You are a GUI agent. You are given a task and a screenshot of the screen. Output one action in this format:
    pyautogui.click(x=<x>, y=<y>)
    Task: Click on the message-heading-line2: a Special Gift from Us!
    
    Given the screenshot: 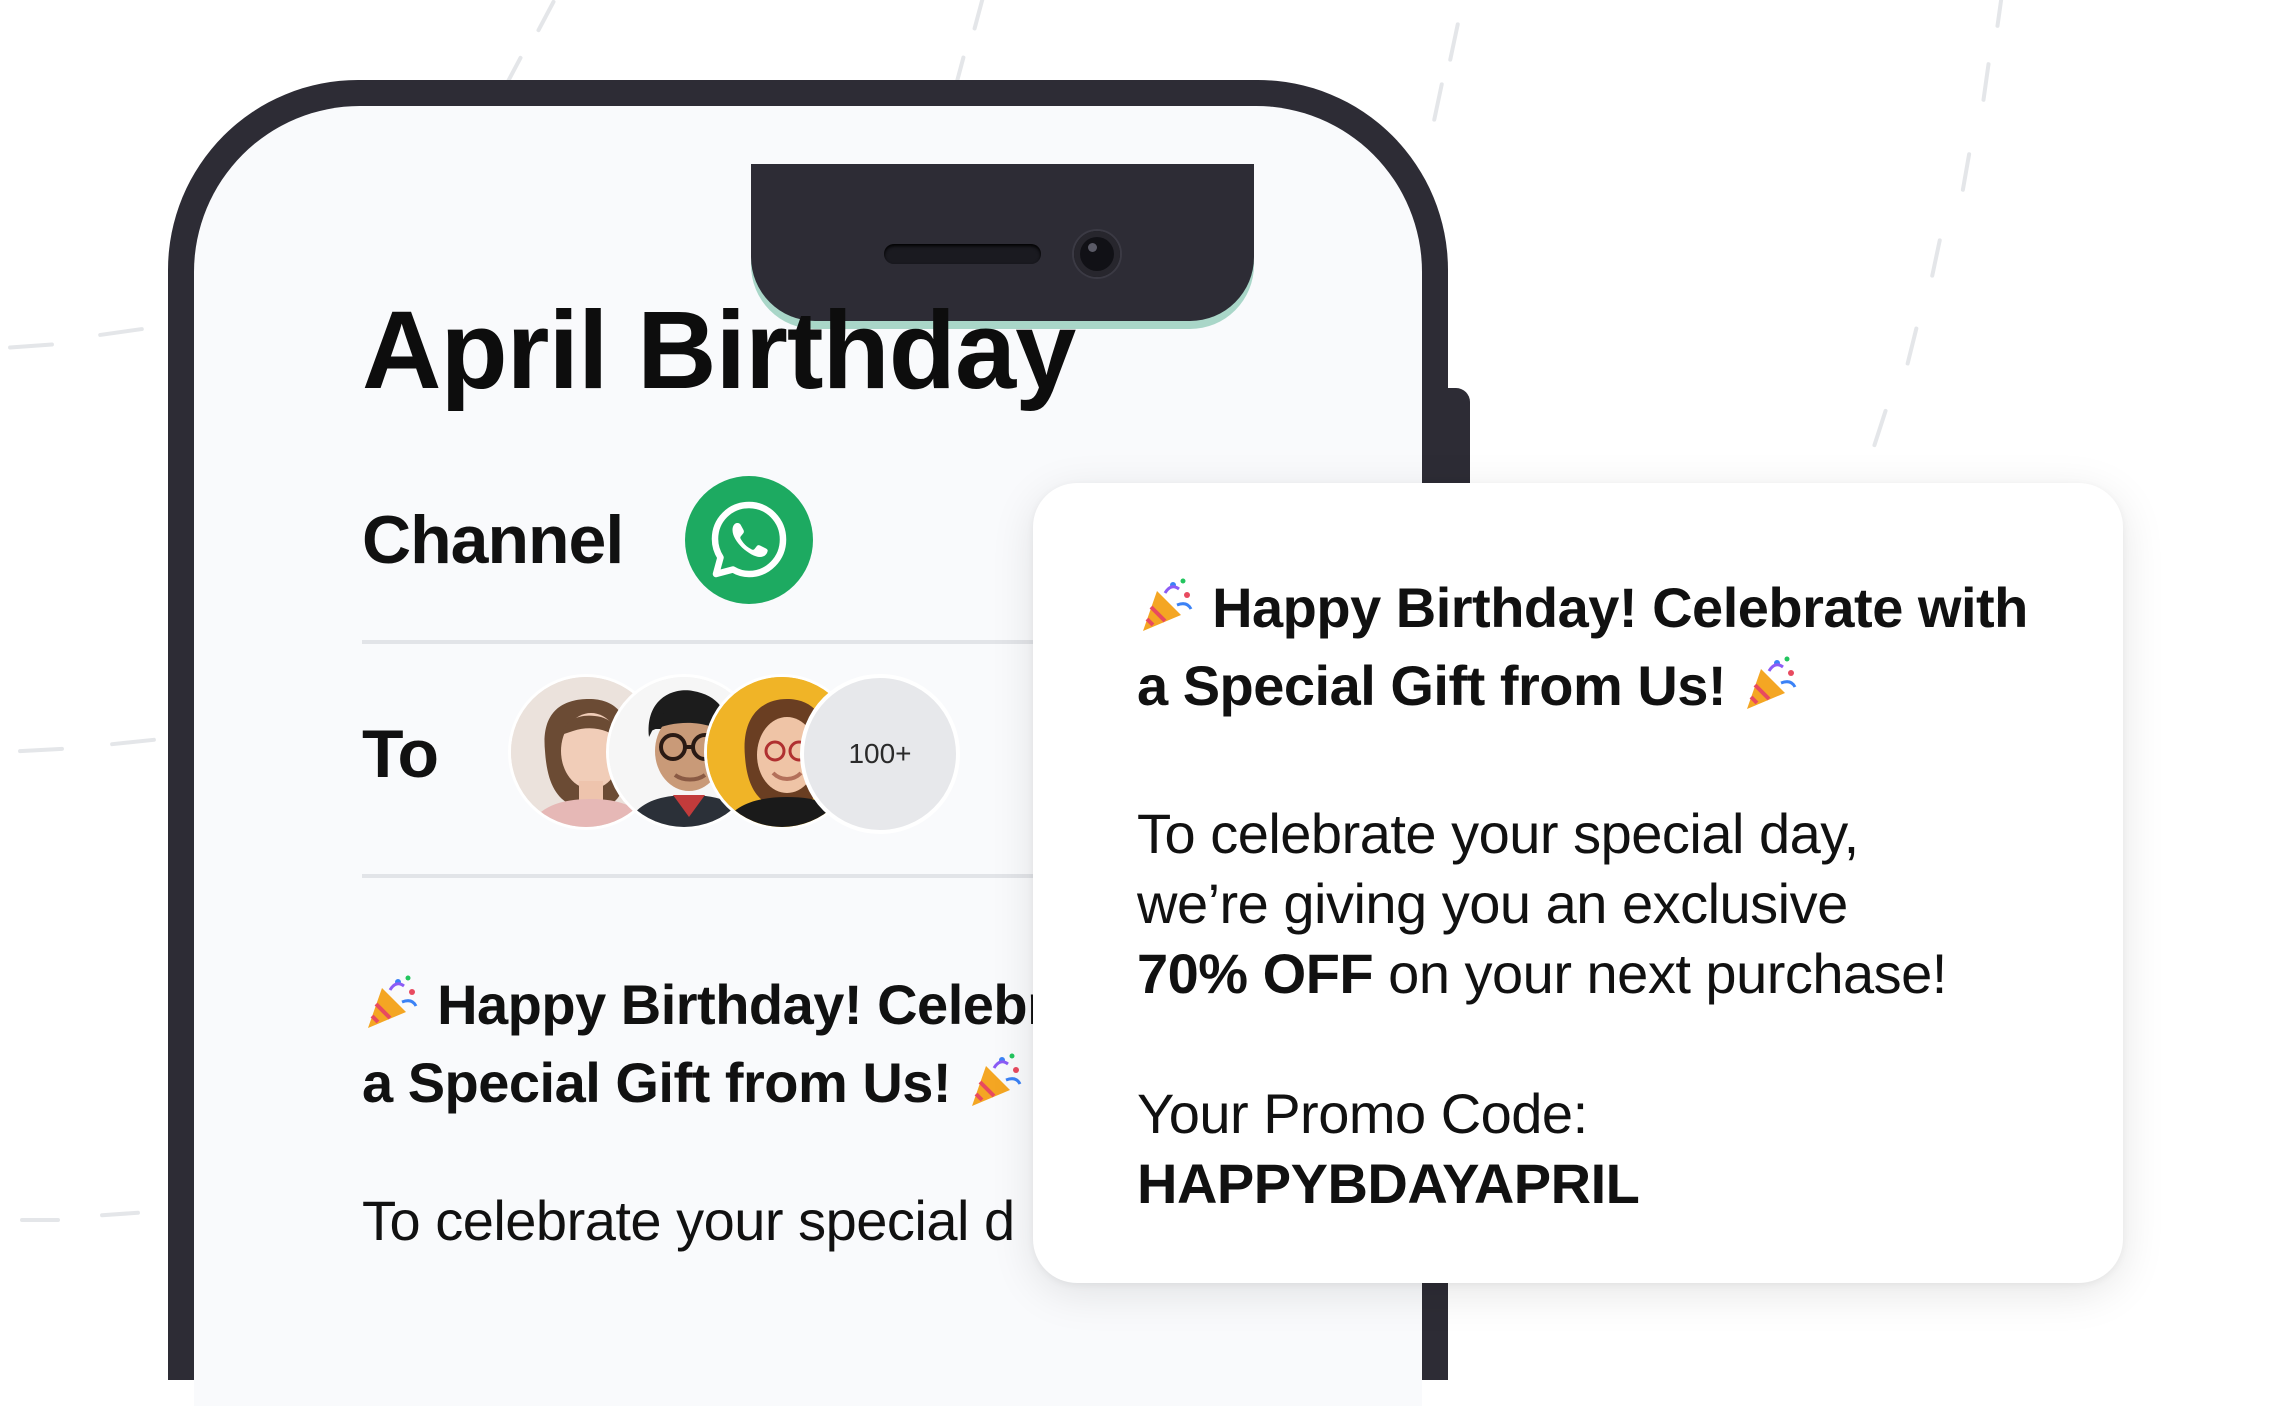 What is the action you would take?
    pyautogui.click(x=1612, y=690)
    